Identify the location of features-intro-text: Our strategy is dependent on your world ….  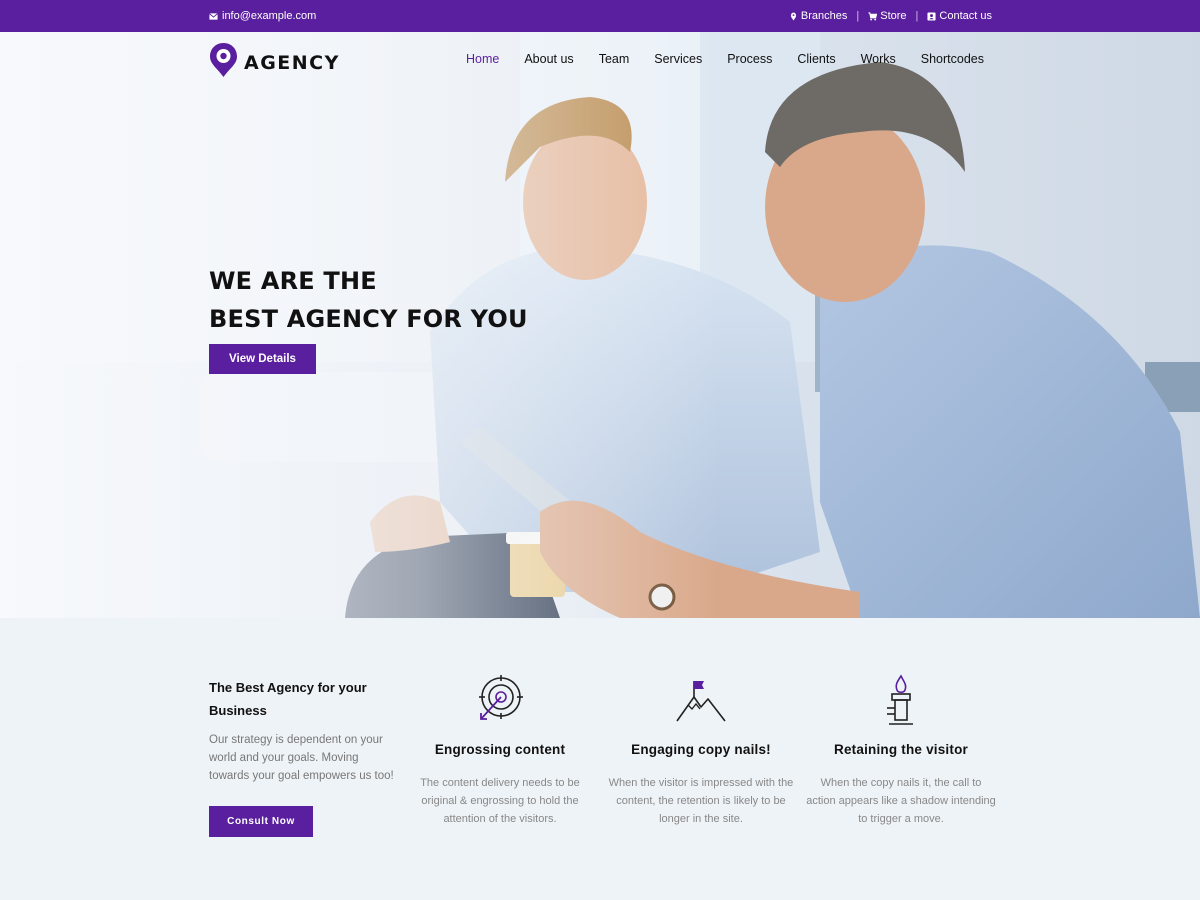
(301, 758).